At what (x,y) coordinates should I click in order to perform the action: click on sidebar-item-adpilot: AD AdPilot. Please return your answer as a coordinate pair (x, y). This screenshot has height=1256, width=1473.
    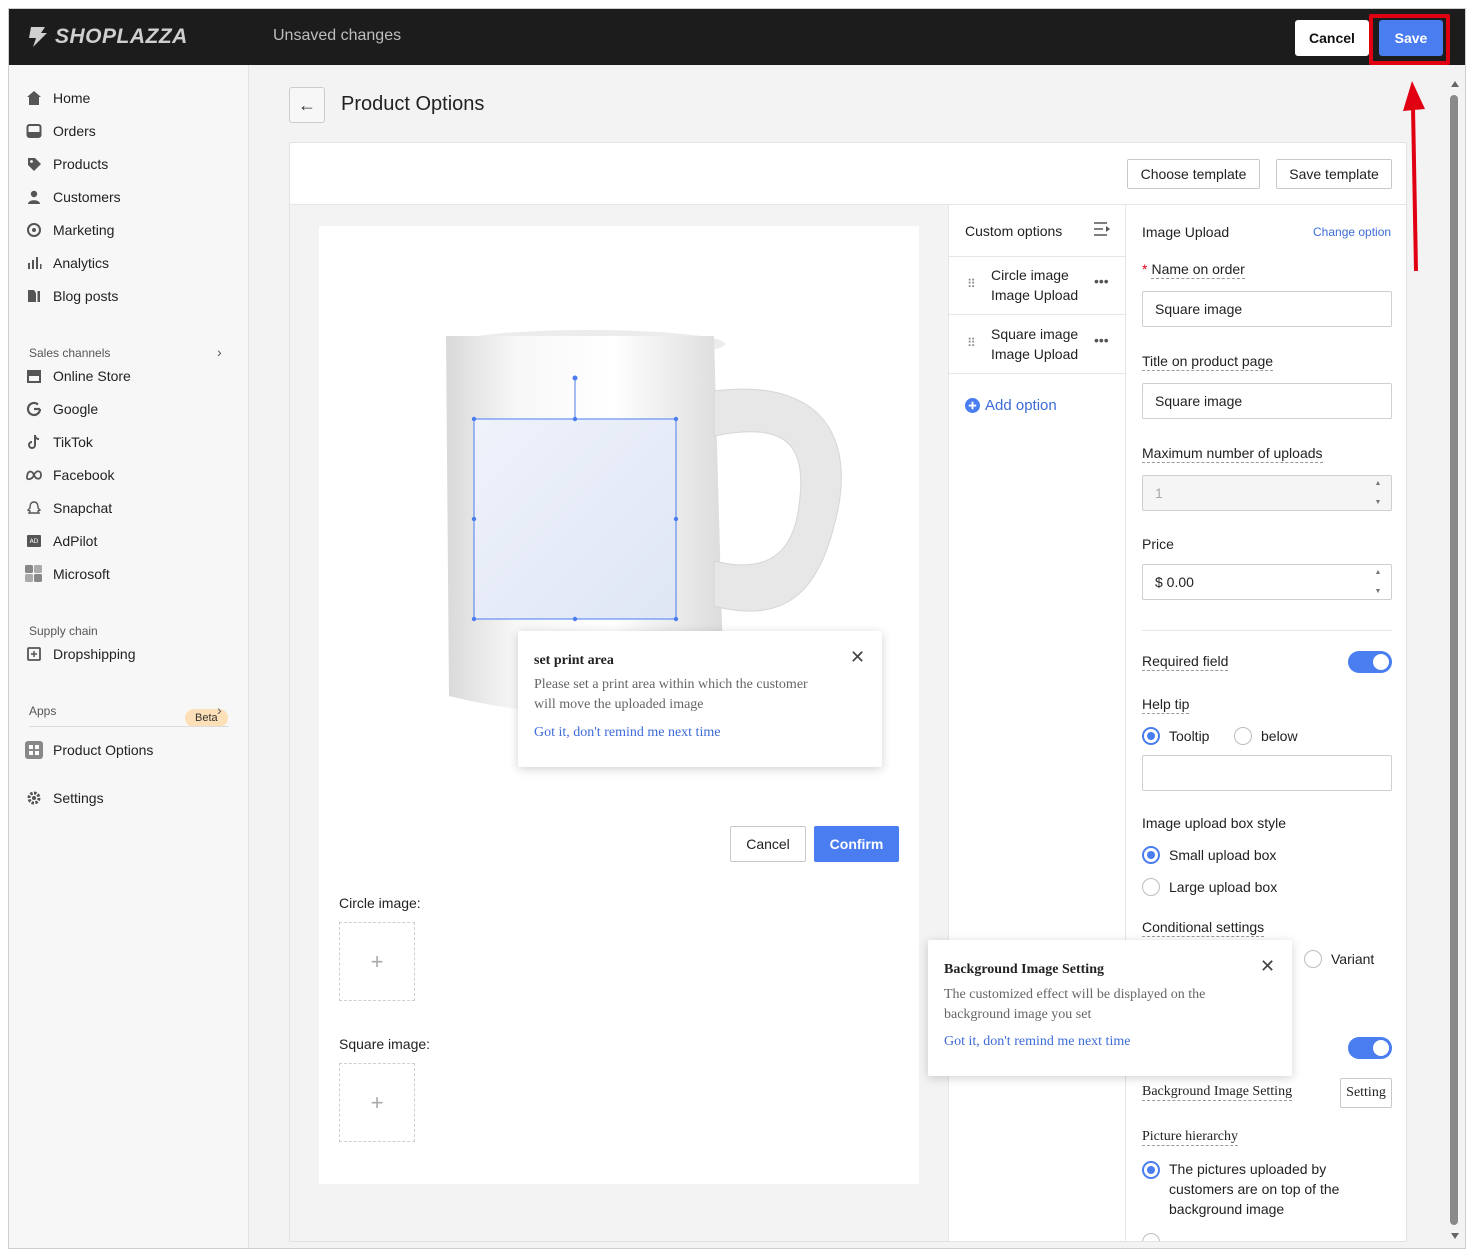
    Looking at the image, I should click on (61, 541).